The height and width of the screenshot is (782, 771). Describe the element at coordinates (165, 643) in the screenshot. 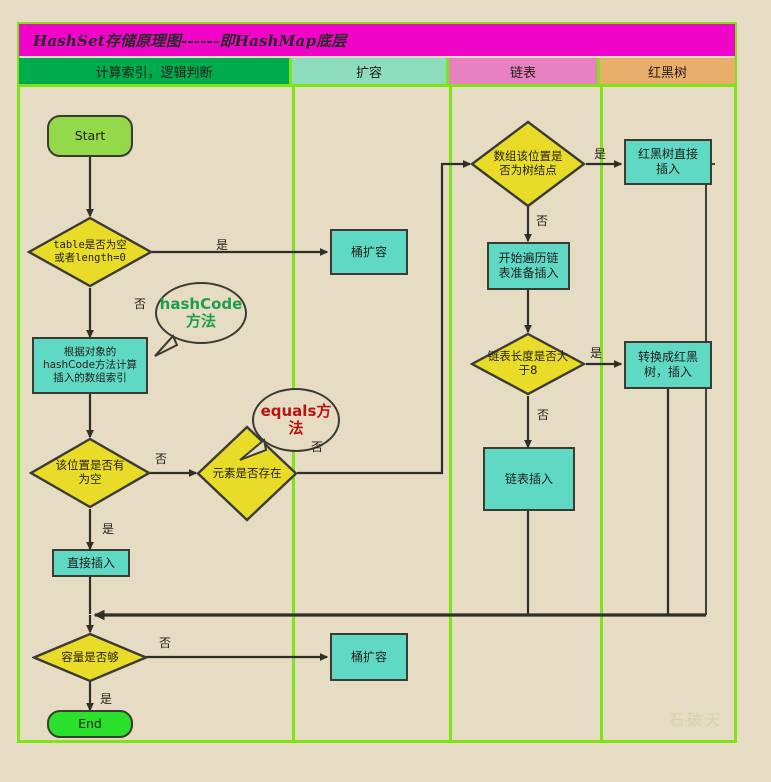

I see `edge-label-capacity-no: 否` at that location.